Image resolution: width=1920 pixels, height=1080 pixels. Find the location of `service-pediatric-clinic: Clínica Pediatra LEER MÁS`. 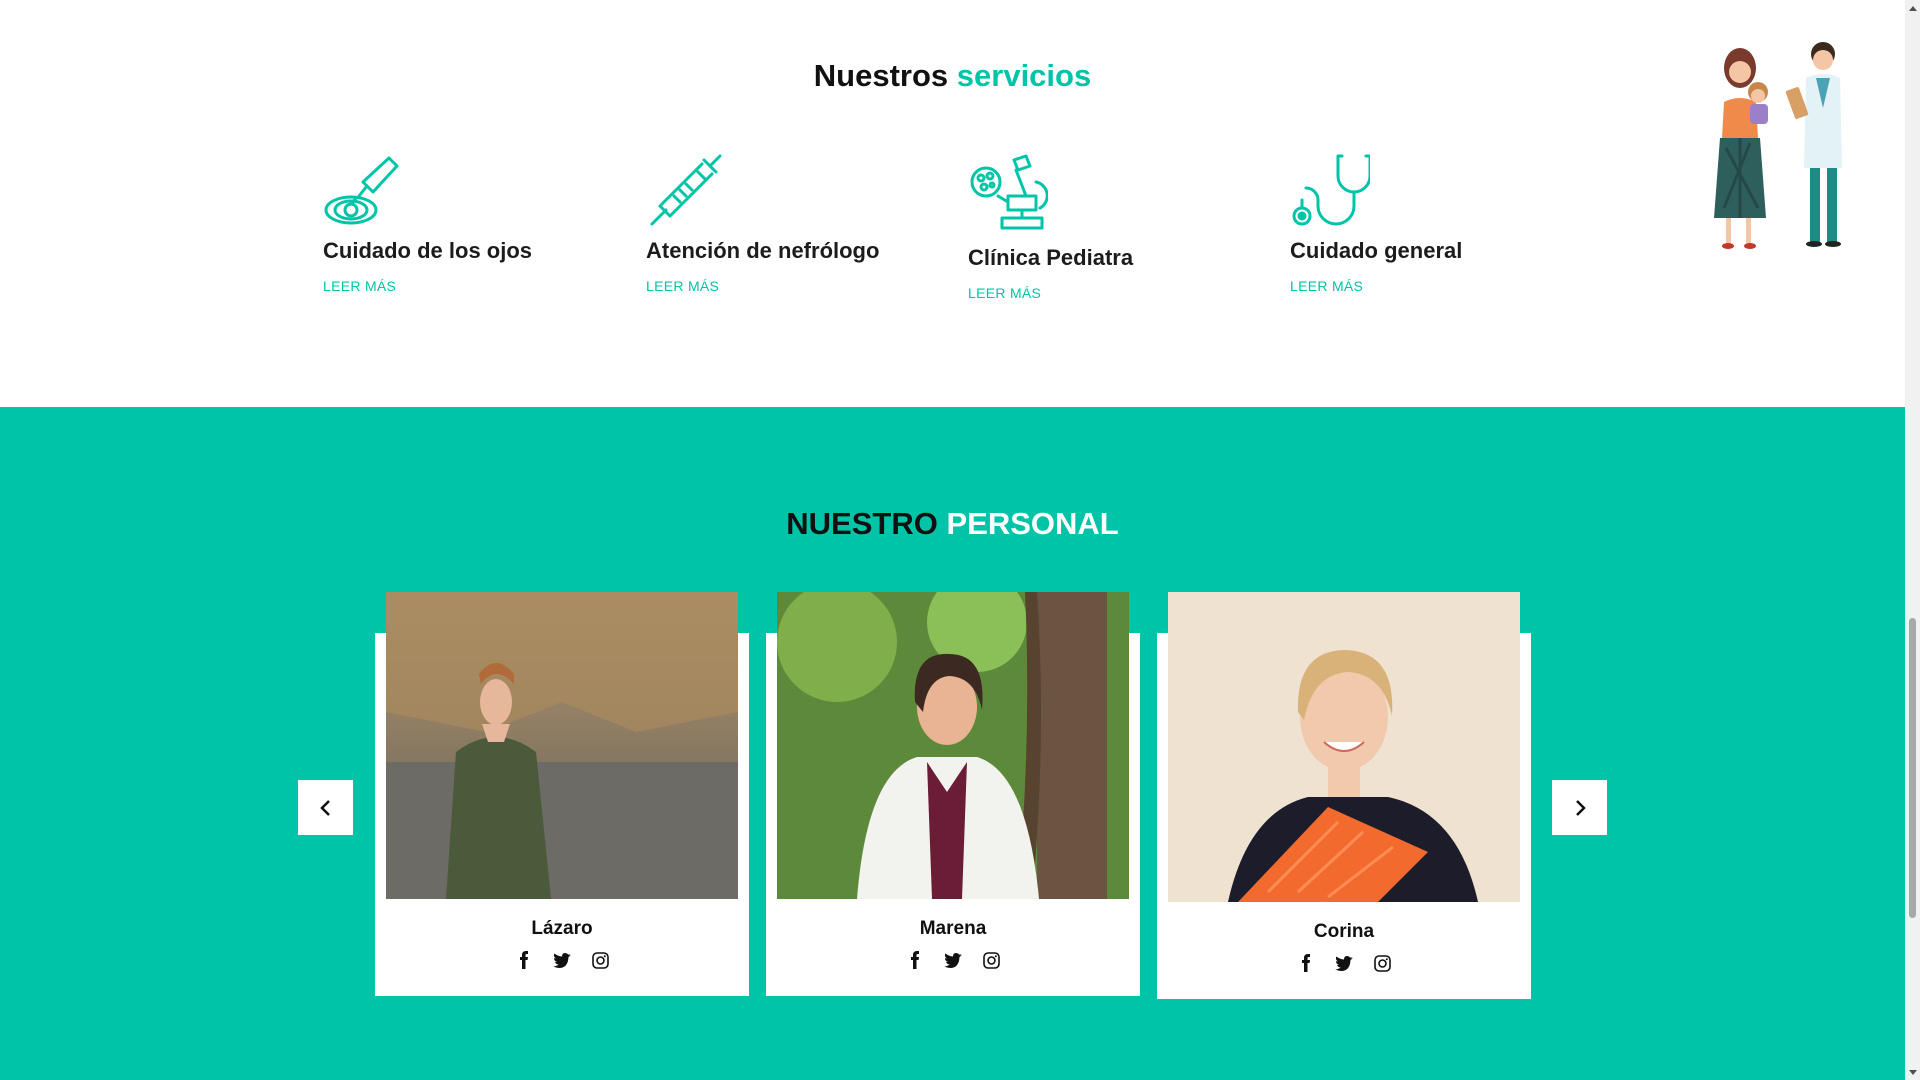

service-pediatric-clinic: Clínica Pediatra LEER MÁS is located at coordinates (1118, 227).